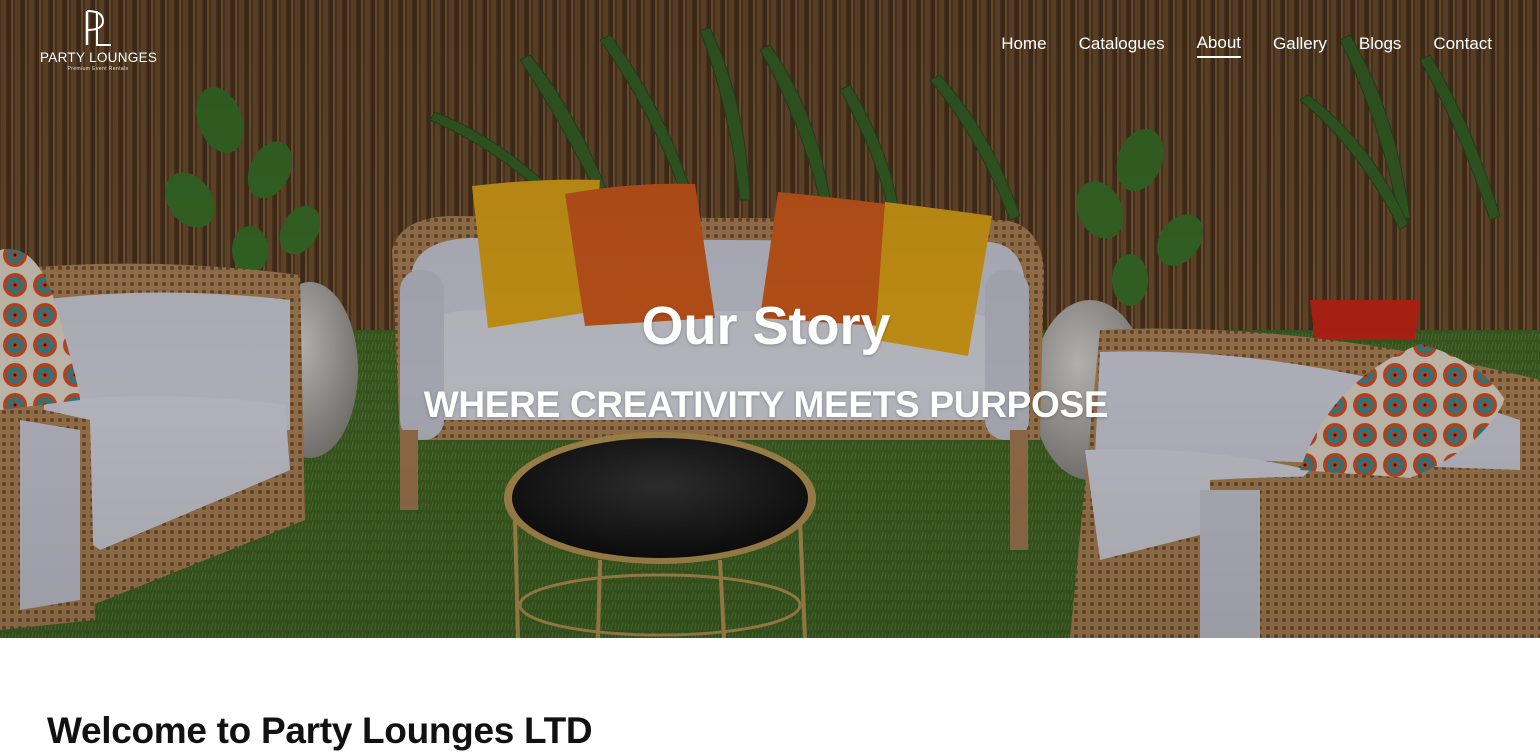 The height and width of the screenshot is (756, 1540). What do you see at coordinates (1300, 45) in the screenshot?
I see `nav-gallery: Gallery` at bounding box center [1300, 45].